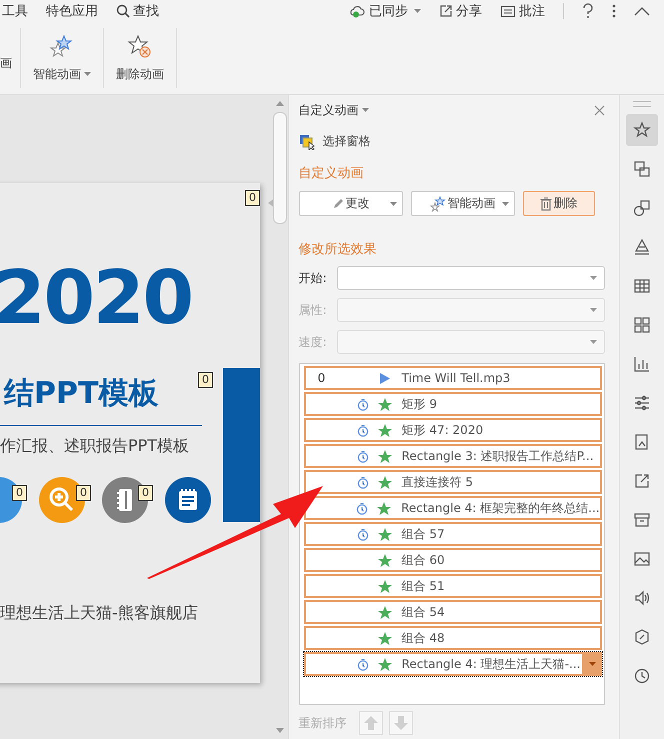 Image resolution: width=664 pixels, height=739 pixels. Describe the element at coordinates (588, 11) in the screenshot. I see `help-icon` at that location.